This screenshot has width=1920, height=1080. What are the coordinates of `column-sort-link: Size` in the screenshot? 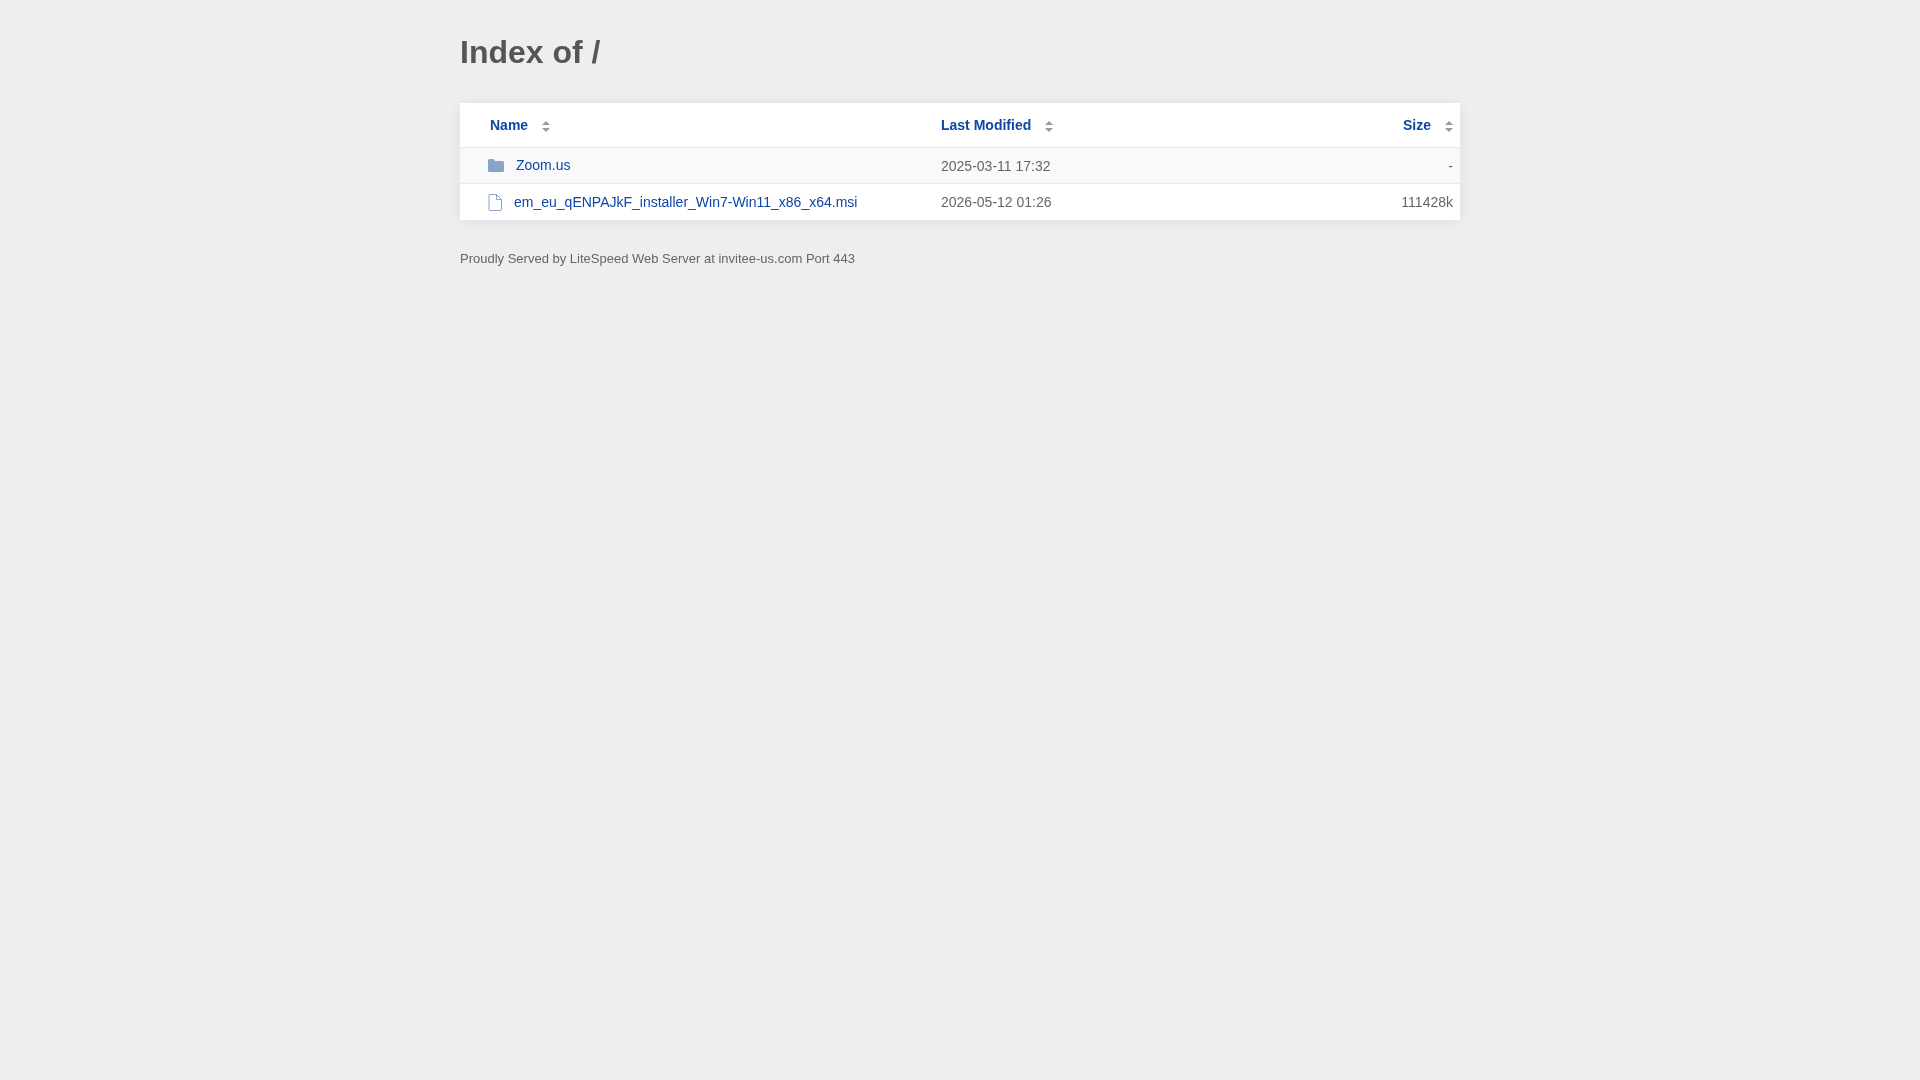 It's located at (1428, 125).